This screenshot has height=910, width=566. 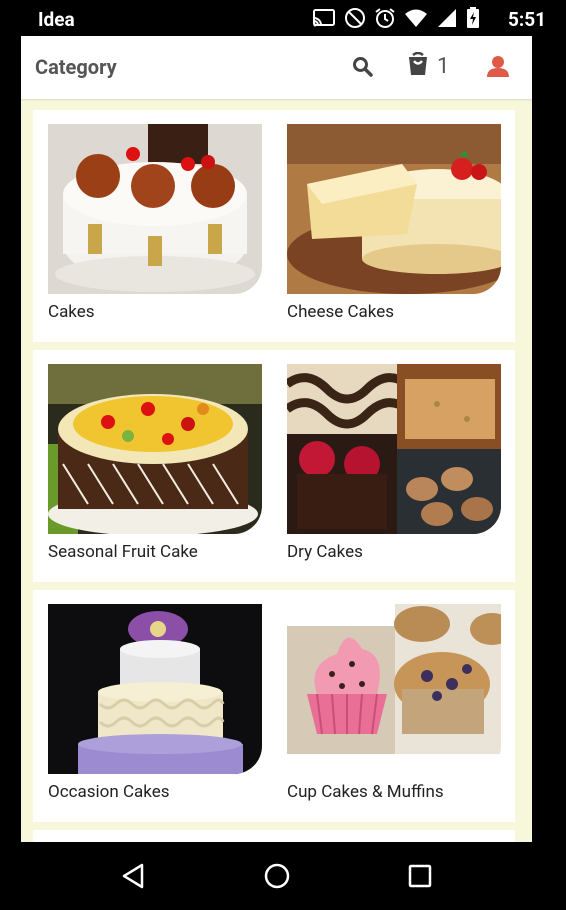 What do you see at coordinates (56, 19) in the screenshot?
I see `carrier-name: Idea` at bounding box center [56, 19].